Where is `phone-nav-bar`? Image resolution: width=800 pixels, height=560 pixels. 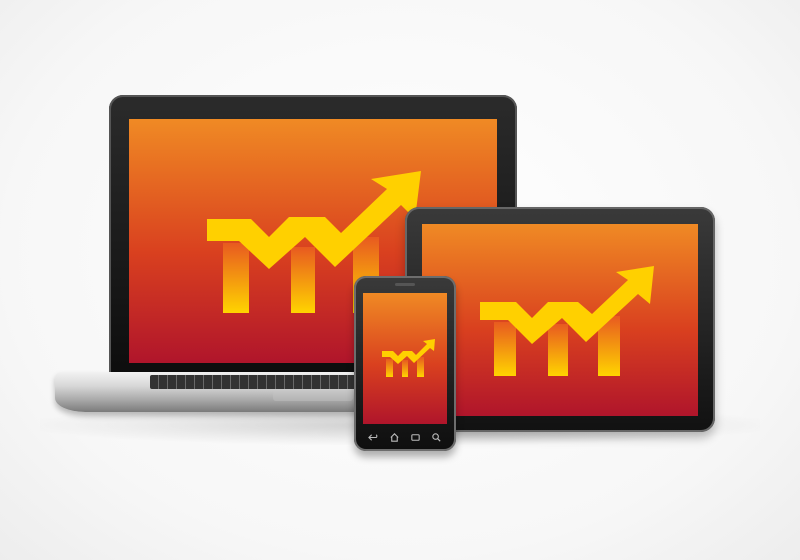 phone-nav-bar is located at coordinates (405, 437).